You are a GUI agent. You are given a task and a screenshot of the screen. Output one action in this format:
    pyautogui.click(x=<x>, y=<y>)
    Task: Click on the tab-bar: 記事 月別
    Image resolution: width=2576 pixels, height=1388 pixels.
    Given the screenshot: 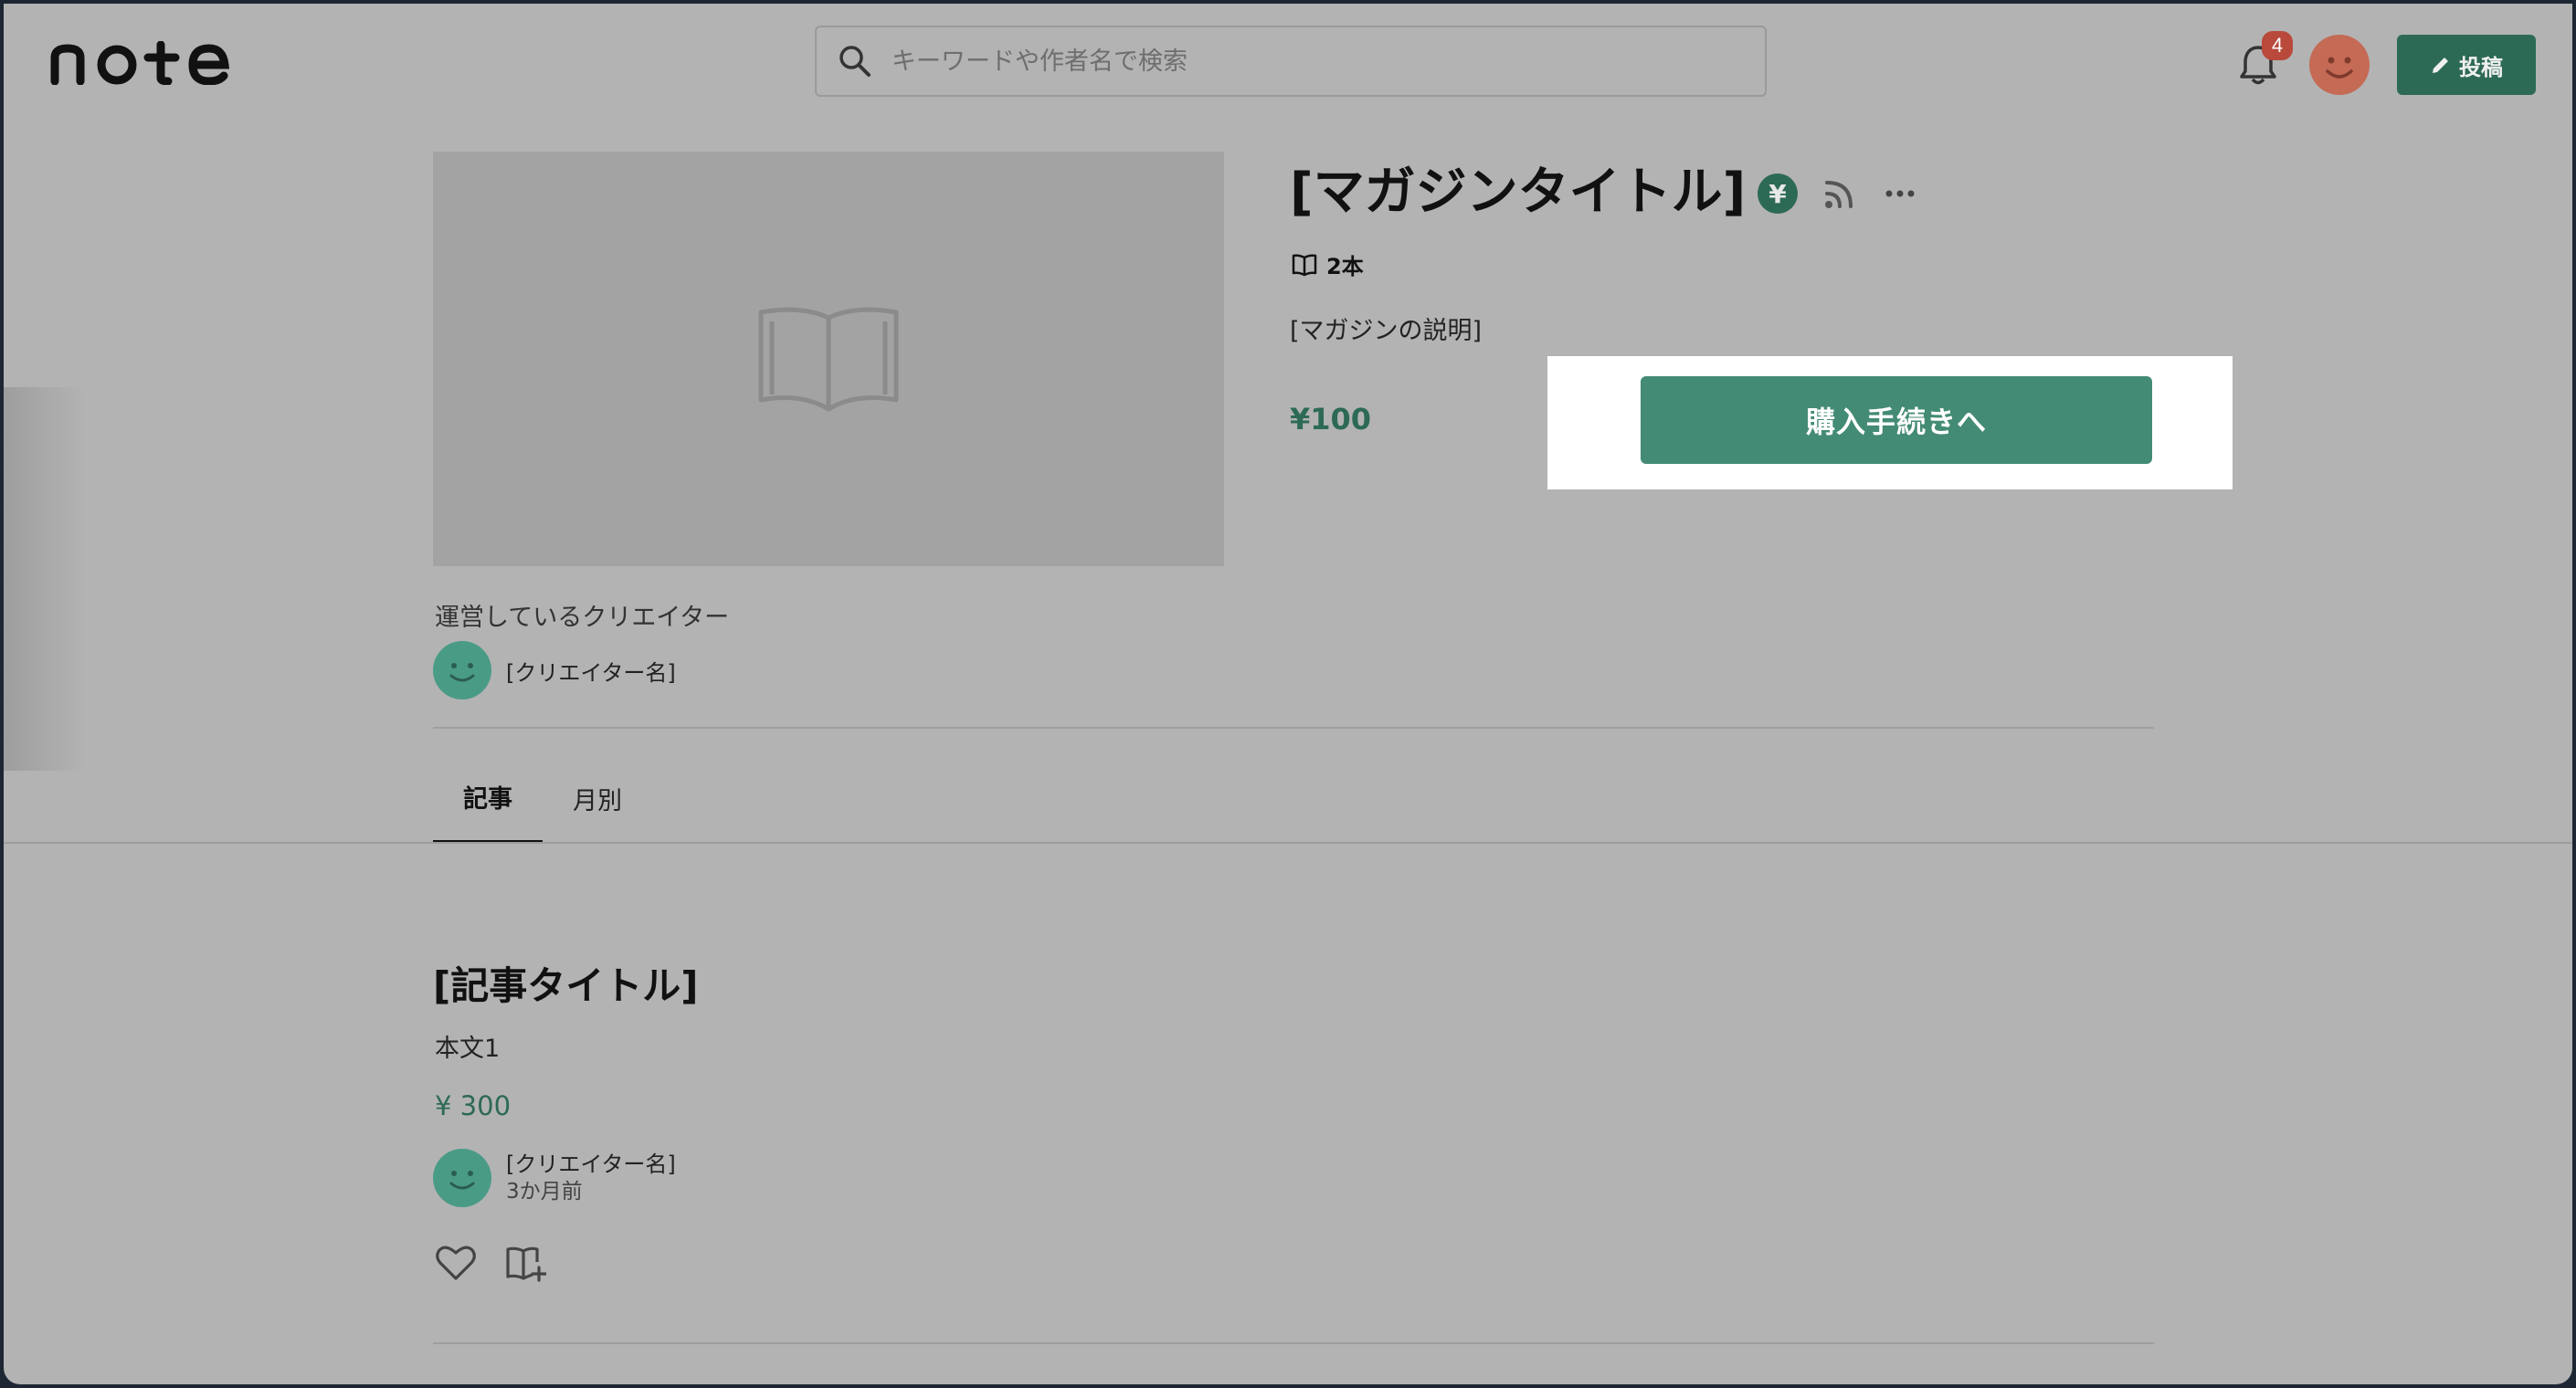 What is the action you would take?
    pyautogui.click(x=542, y=798)
    